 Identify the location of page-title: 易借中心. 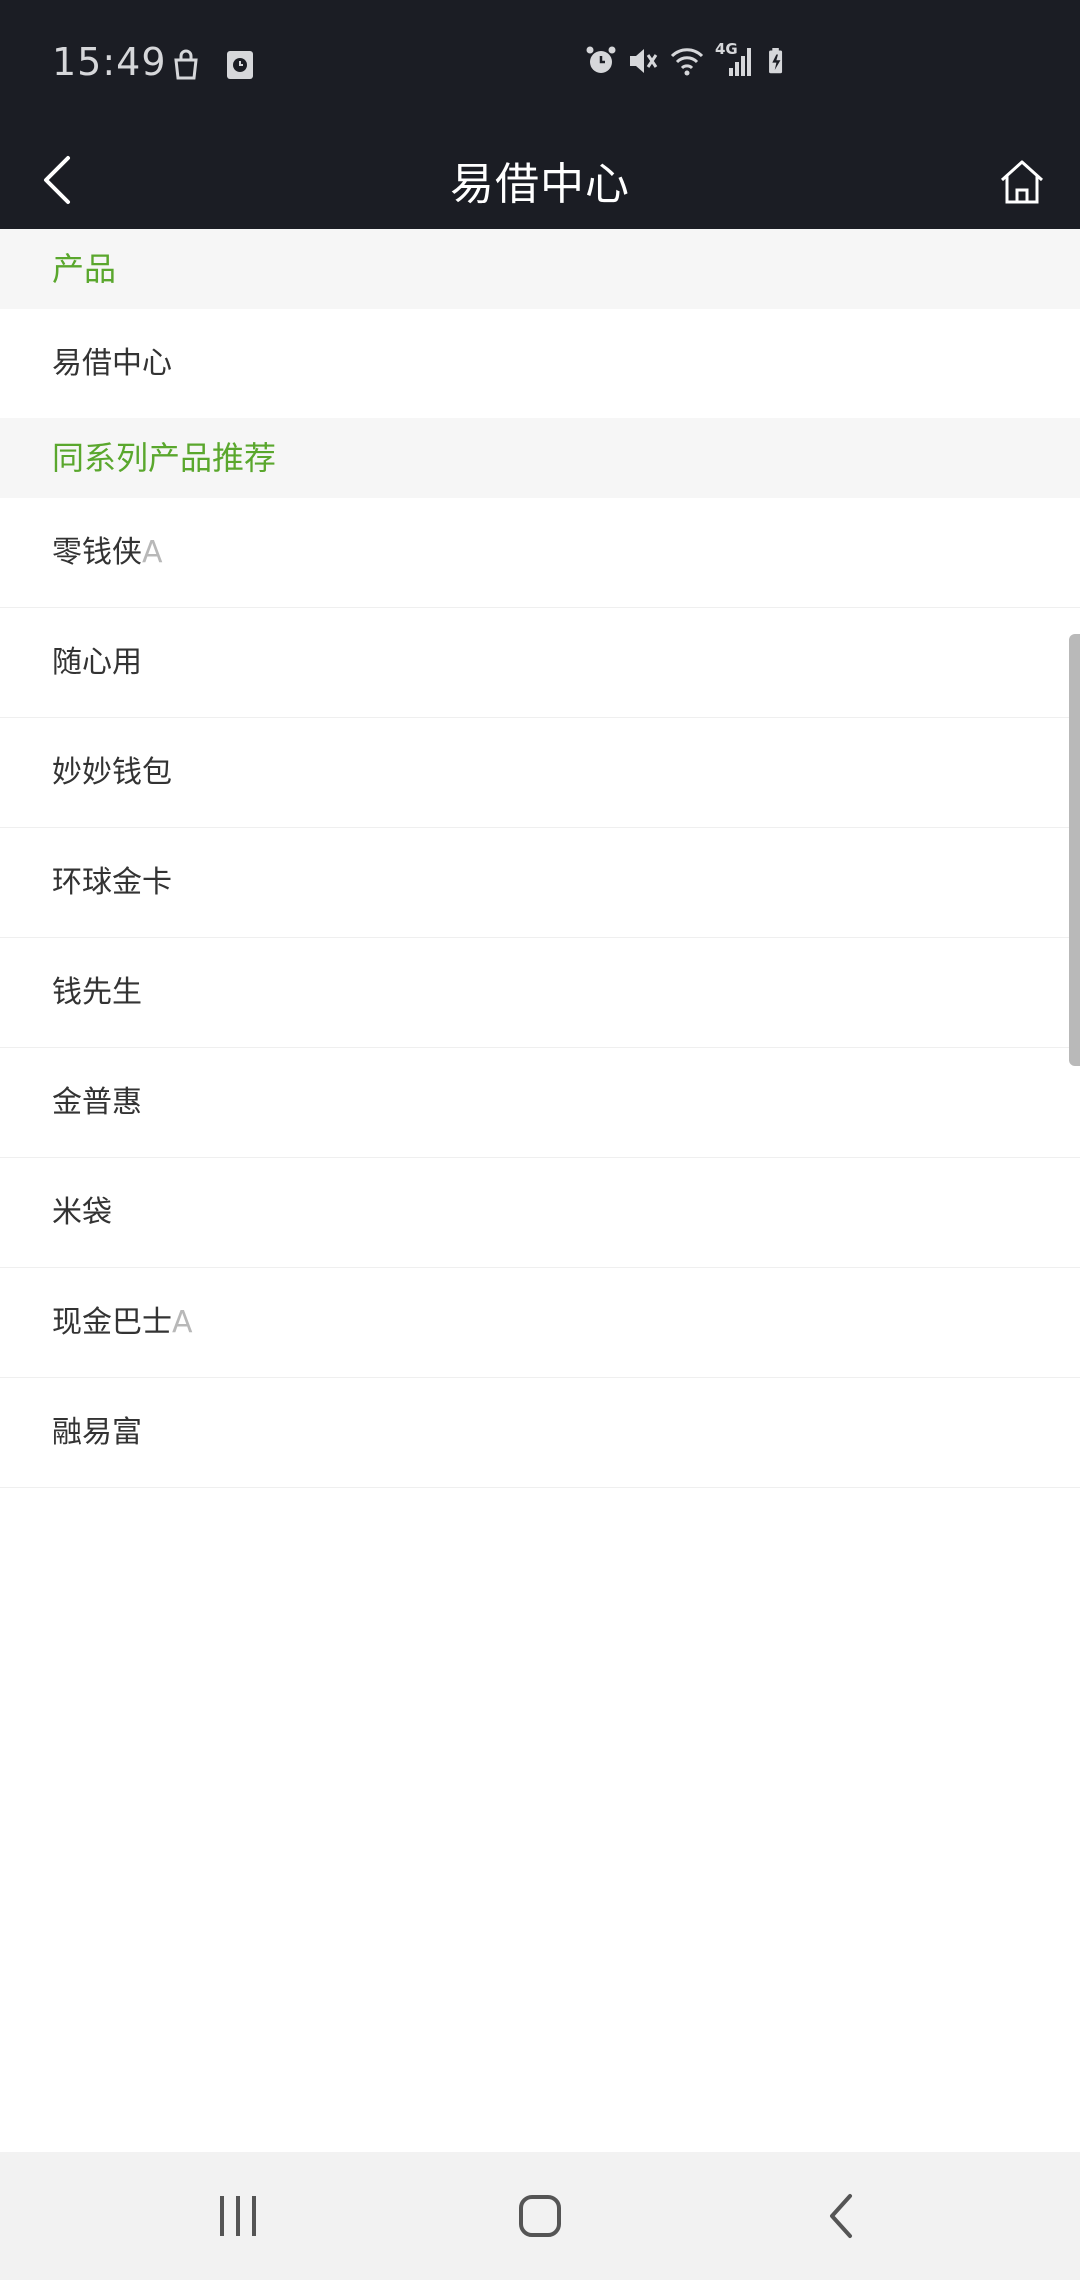
(540, 184).